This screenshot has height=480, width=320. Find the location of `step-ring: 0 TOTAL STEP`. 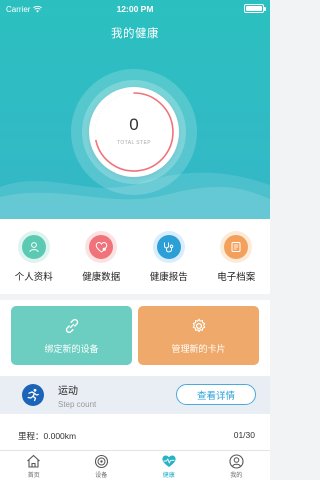

step-ring: 0 TOTAL STEP is located at coordinates (134, 132).